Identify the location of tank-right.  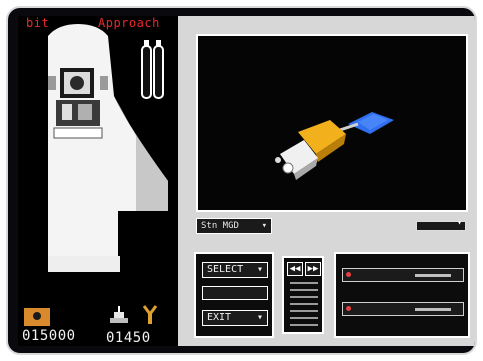
(158, 72).